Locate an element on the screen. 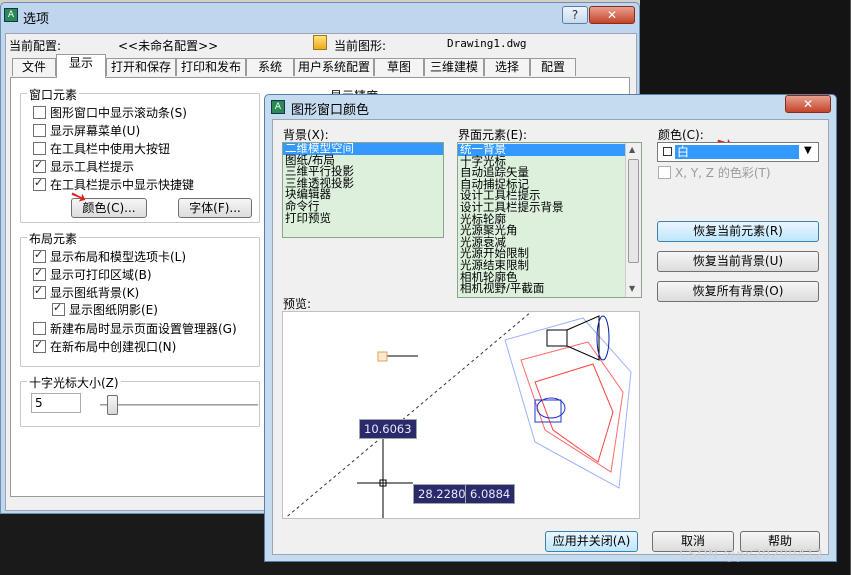  checkbox-label: 显示图纸阴影(E) is located at coordinates (113, 310).